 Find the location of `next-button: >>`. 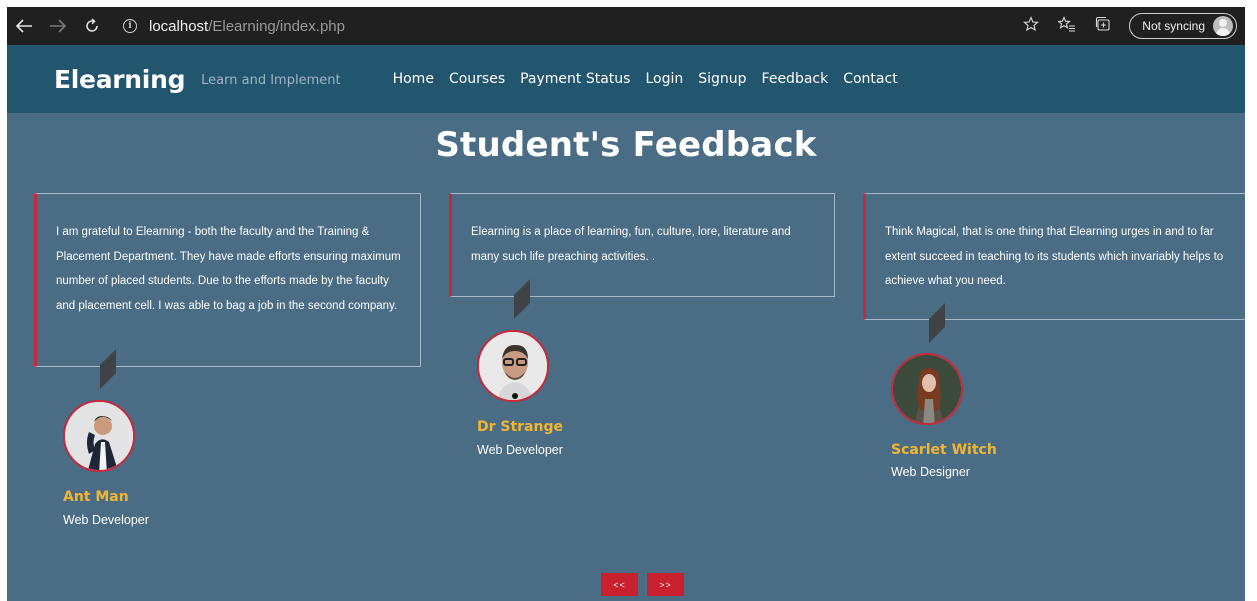

next-button: >> is located at coordinates (665, 584).